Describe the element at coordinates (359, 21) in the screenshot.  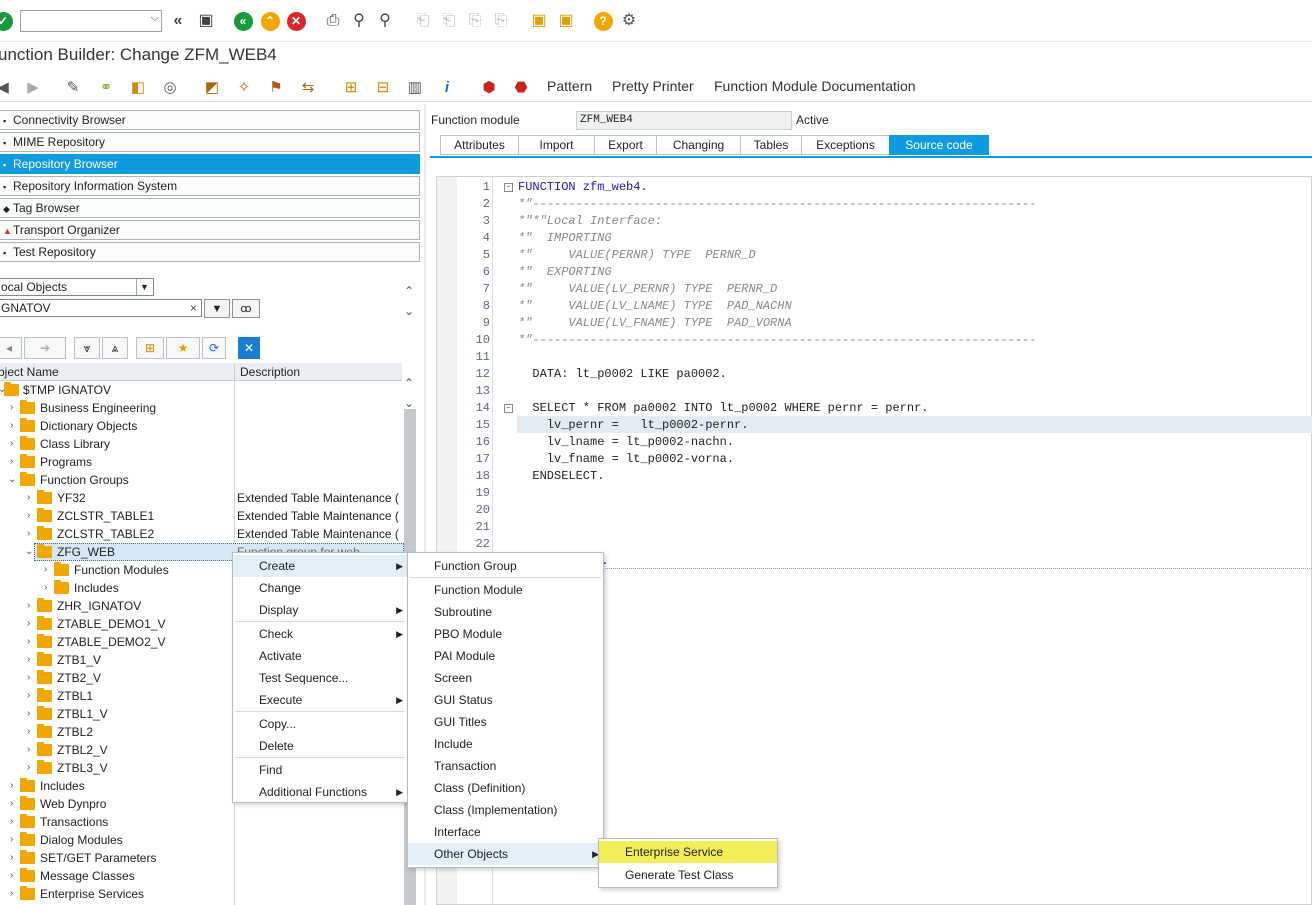
I see `find-icon: ⚲` at that location.